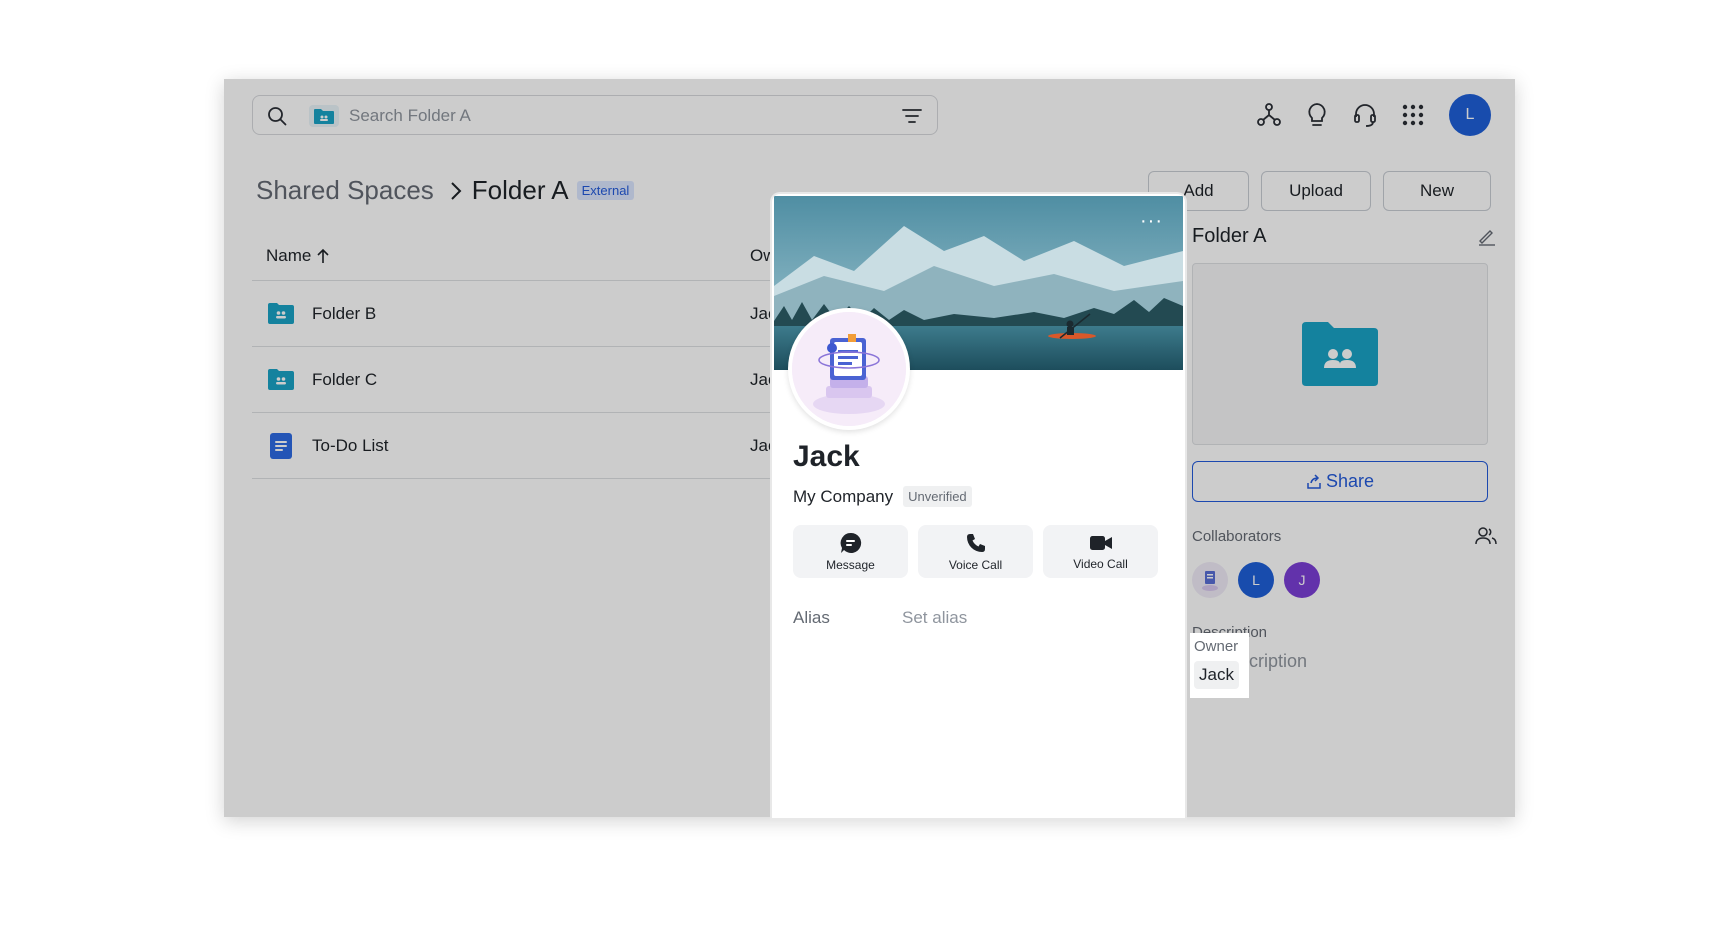 The width and height of the screenshot is (1728, 944). I want to click on profile-avatar, so click(849, 369).